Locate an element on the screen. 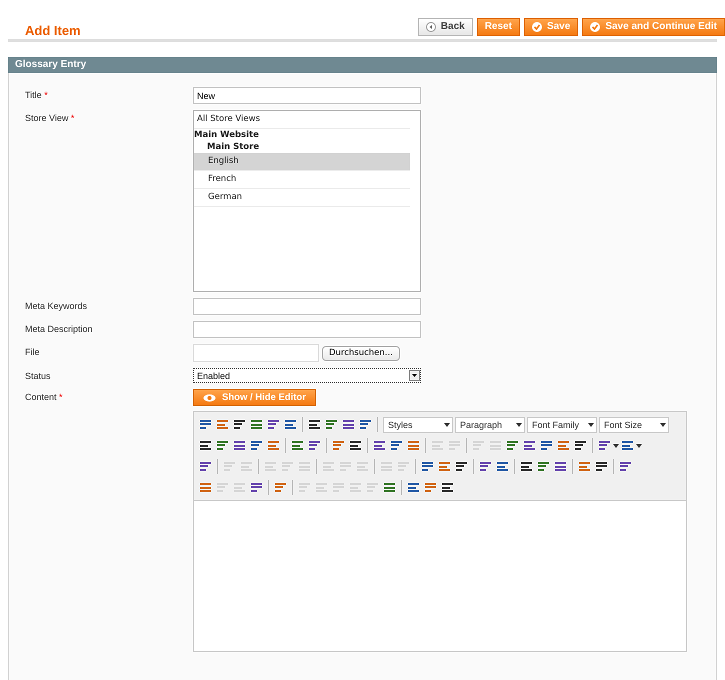 This screenshot has height=680, width=725. eye-icon is located at coordinates (209, 398).